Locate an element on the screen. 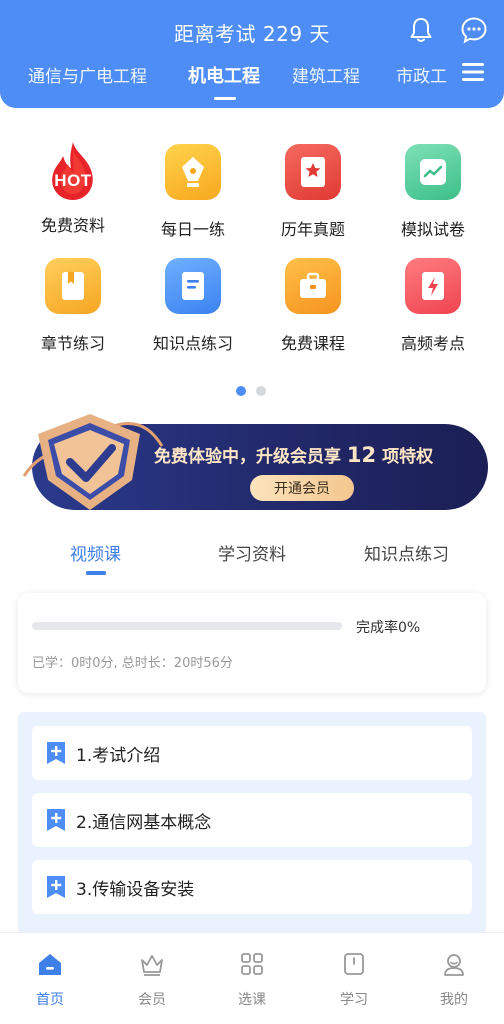 This screenshot has width=504, height=1024. hot-flame-icon: HOT is located at coordinates (73, 172).